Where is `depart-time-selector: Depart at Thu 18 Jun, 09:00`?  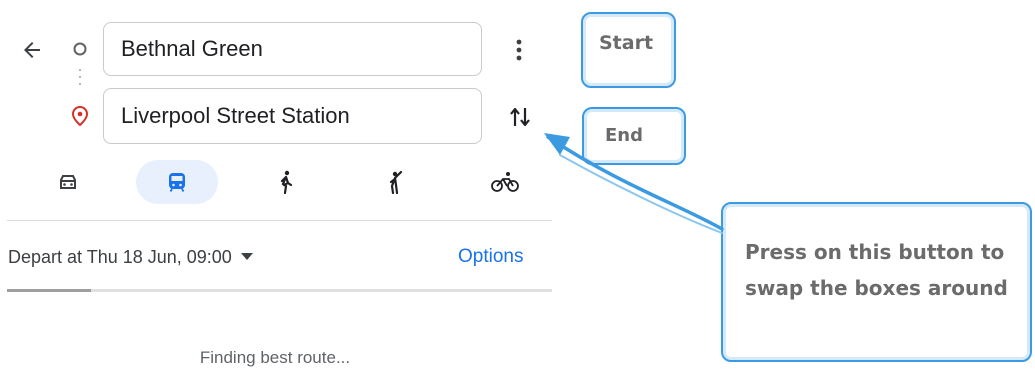 depart-time-selector: Depart at Thu 18 Jun, 09:00 is located at coordinates (130, 257).